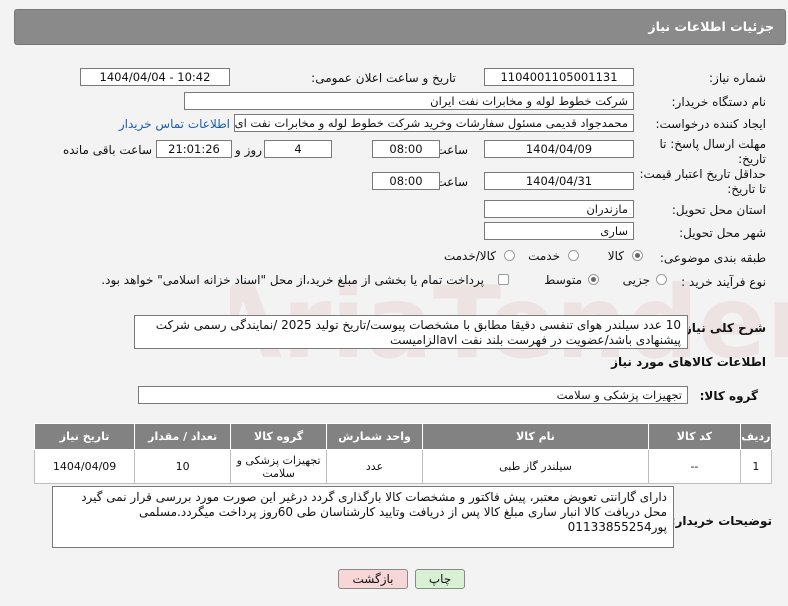  What do you see at coordinates (723, 282) in the screenshot?
I see `process-label: نوع فرآیند خرید :` at bounding box center [723, 282].